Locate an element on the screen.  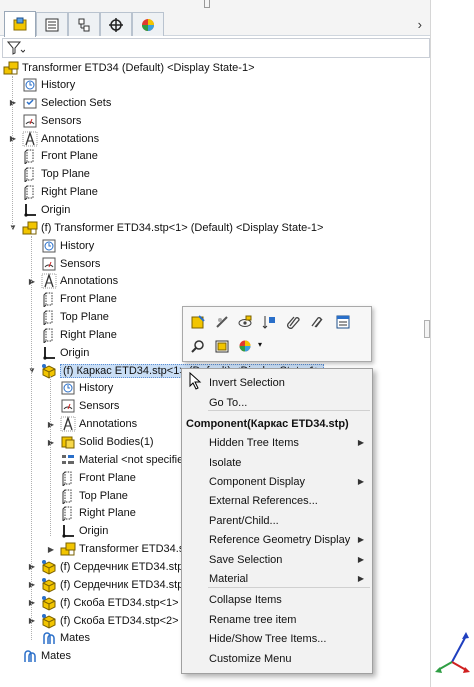
tree-item-4: Front Plane is located at coordinates (53, 156).